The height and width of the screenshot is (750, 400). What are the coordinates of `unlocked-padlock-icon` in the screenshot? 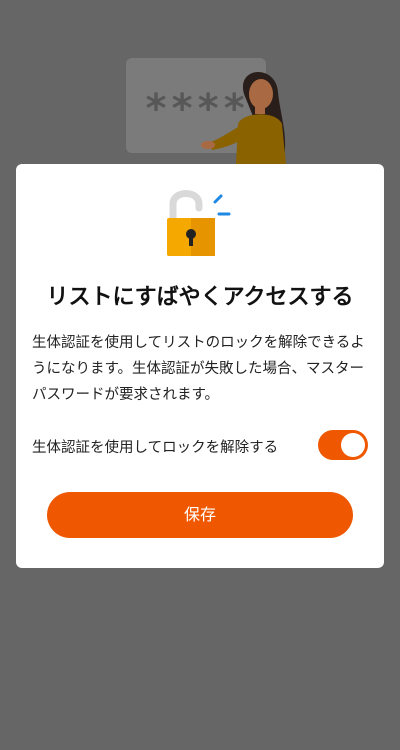 It's located at (199, 223).